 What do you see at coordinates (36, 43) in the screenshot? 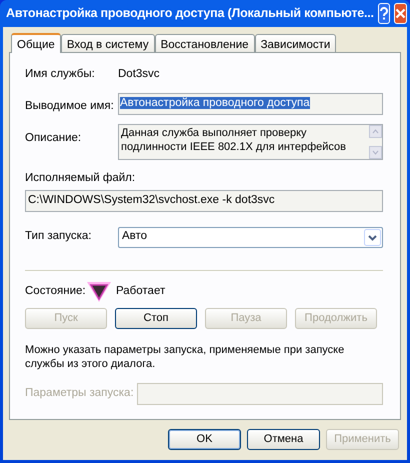
I see `tab: Общие` at bounding box center [36, 43].